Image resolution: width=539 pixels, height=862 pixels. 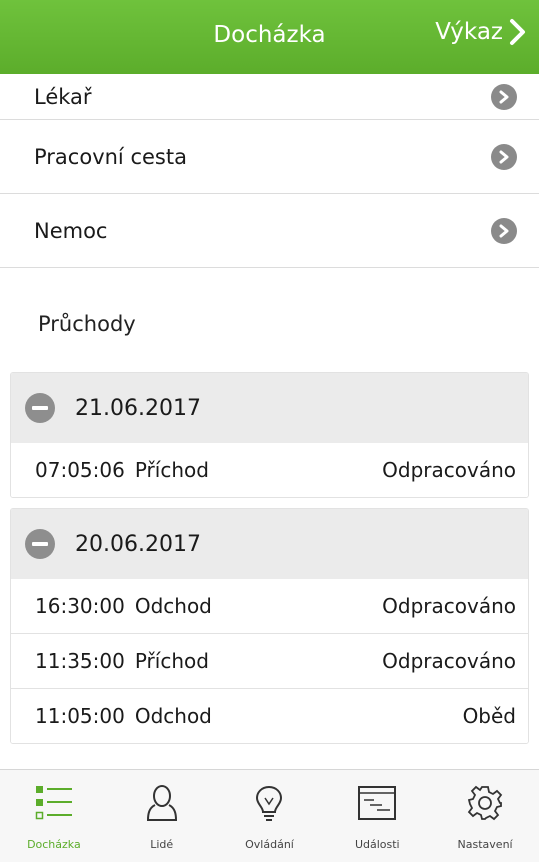 I want to click on pass-row: 11:05:00 Odchod Oběd, so click(x=269, y=716).